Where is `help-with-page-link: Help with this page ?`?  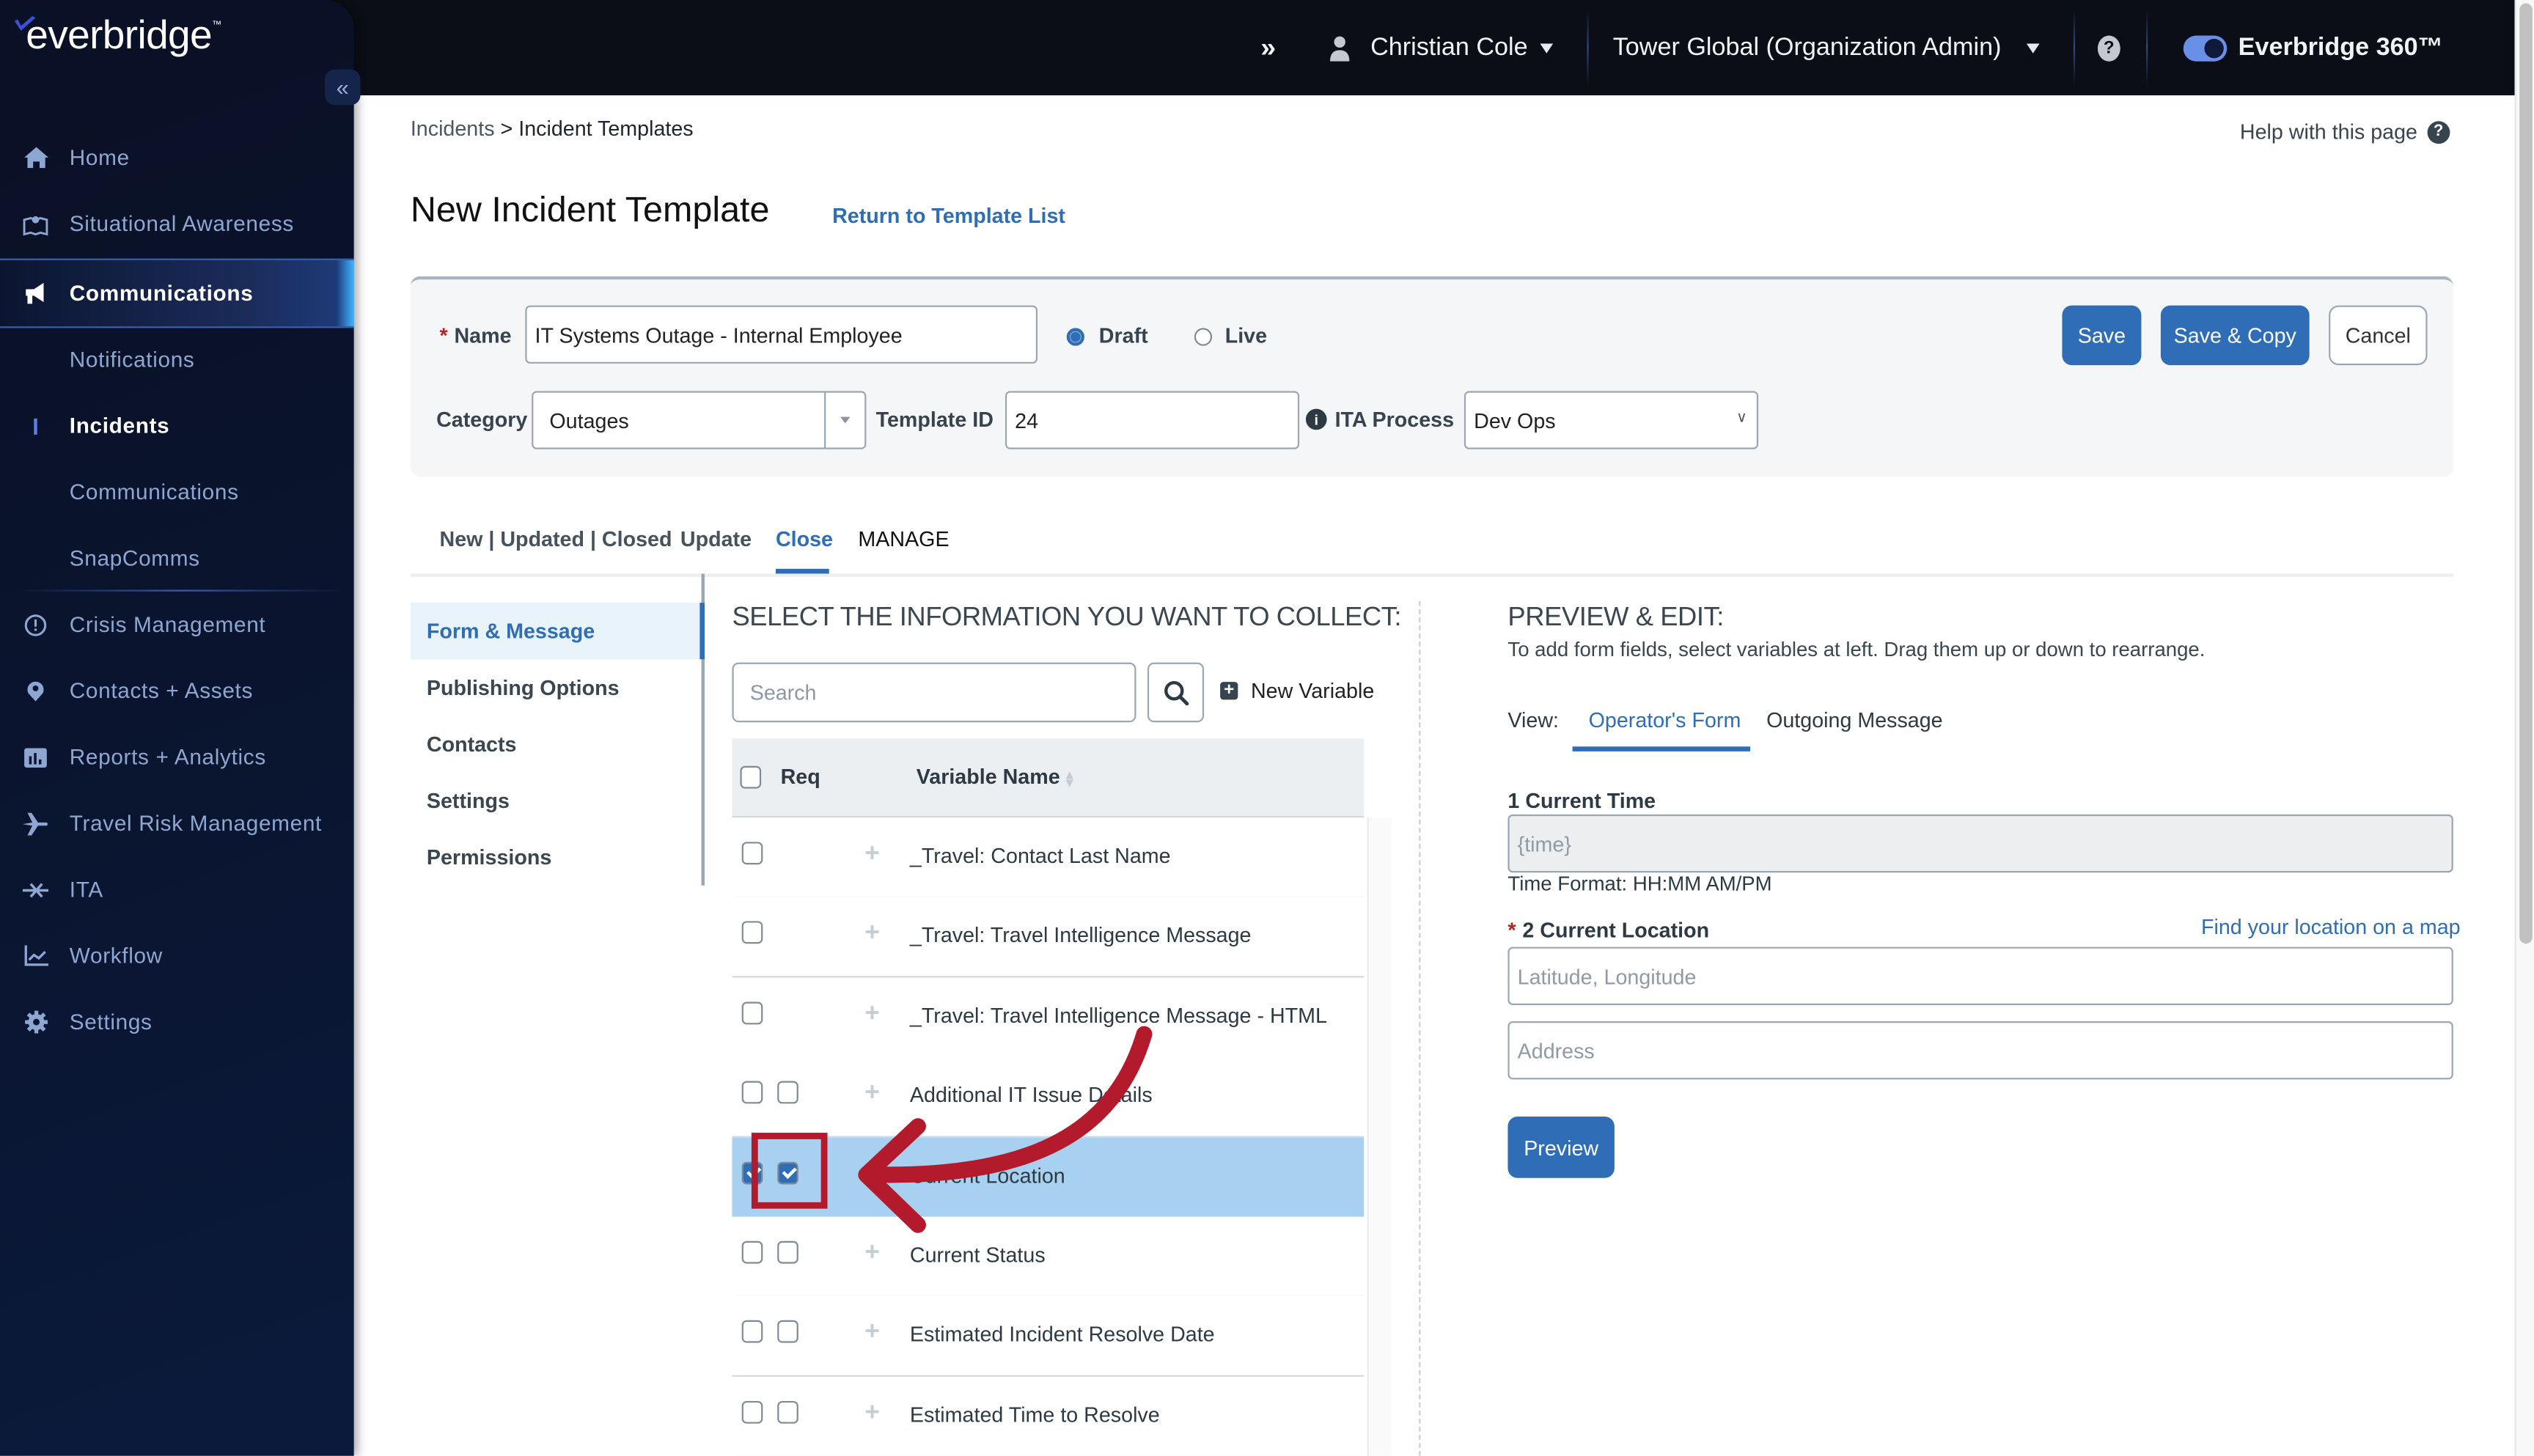 help-with-page-link: Help with this page ? is located at coordinates (2345, 132).